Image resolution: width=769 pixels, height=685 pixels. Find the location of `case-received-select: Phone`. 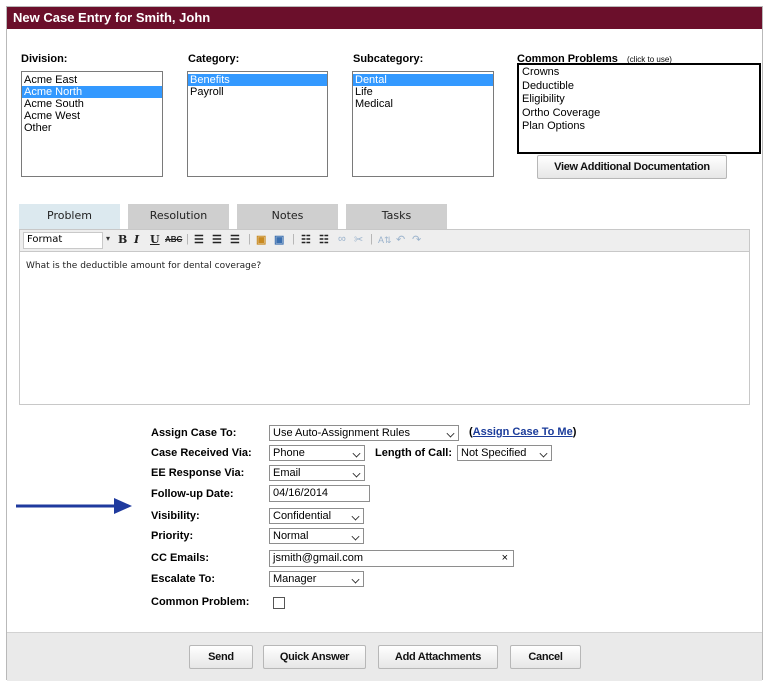

case-received-select: Phone is located at coordinates (317, 453).